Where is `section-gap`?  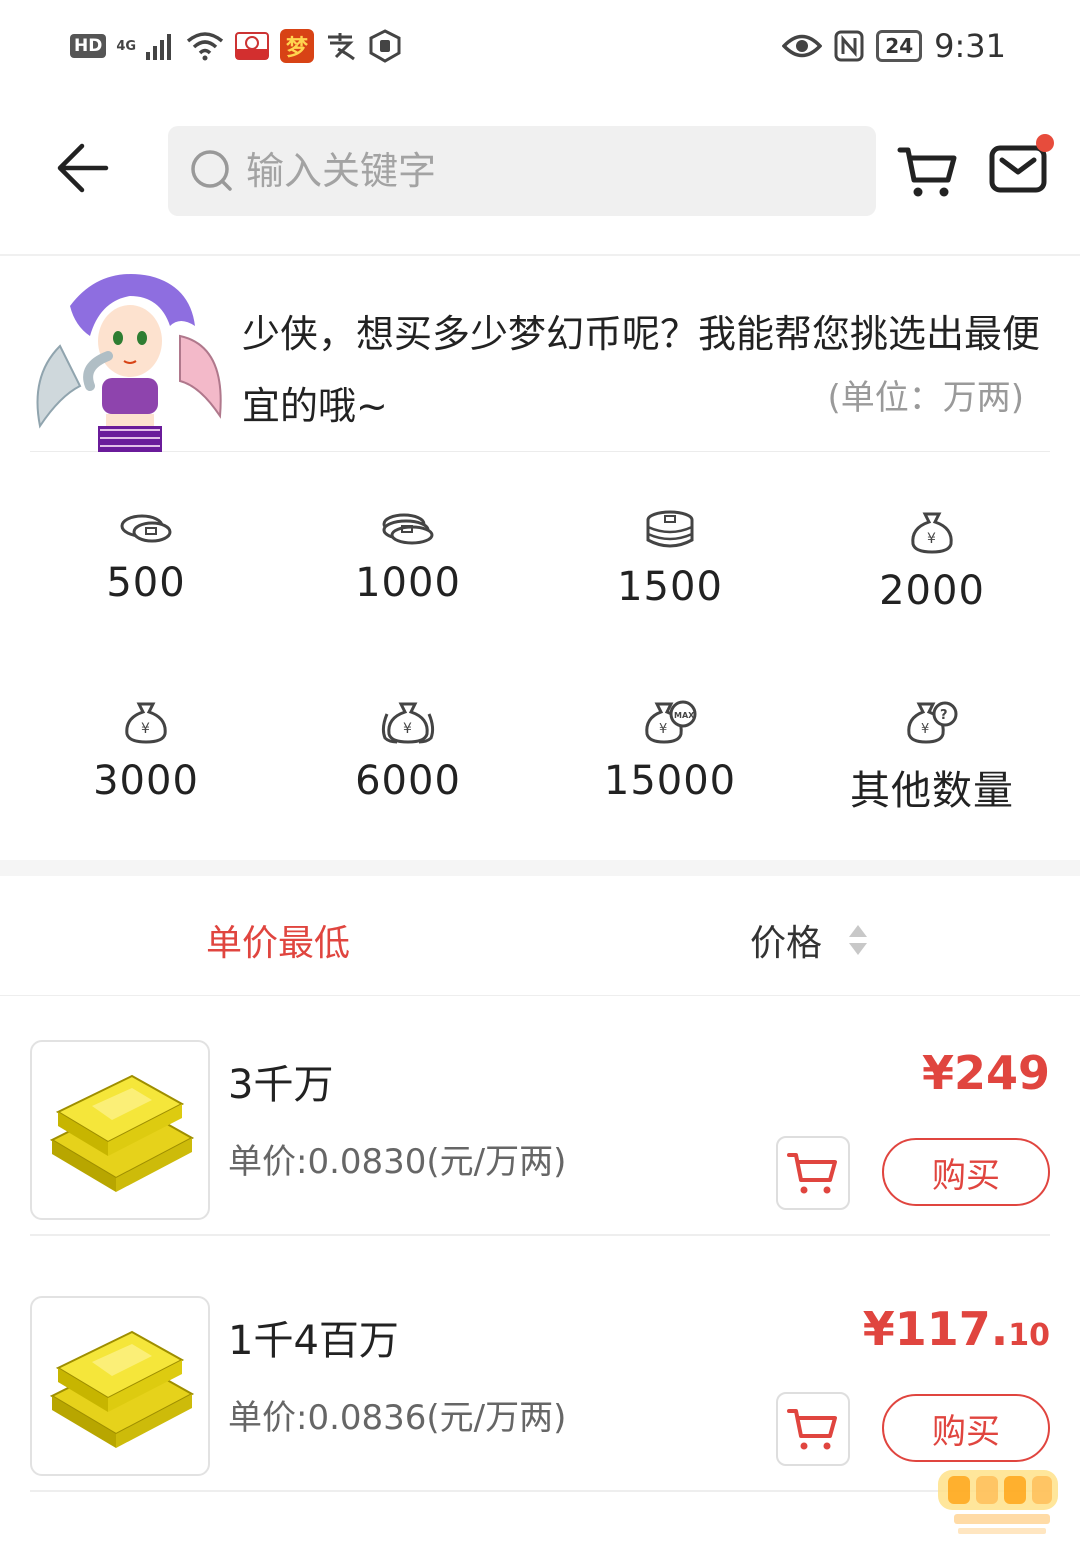
section-gap is located at coordinates (540, 868).